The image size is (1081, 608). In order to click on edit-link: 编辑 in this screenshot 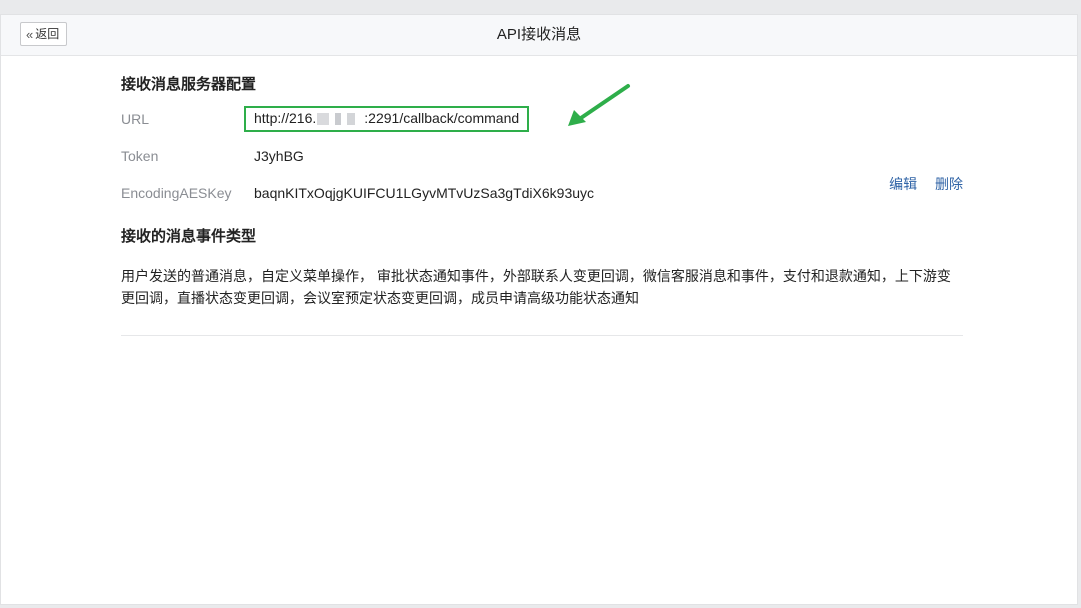, I will do `click(903, 184)`.